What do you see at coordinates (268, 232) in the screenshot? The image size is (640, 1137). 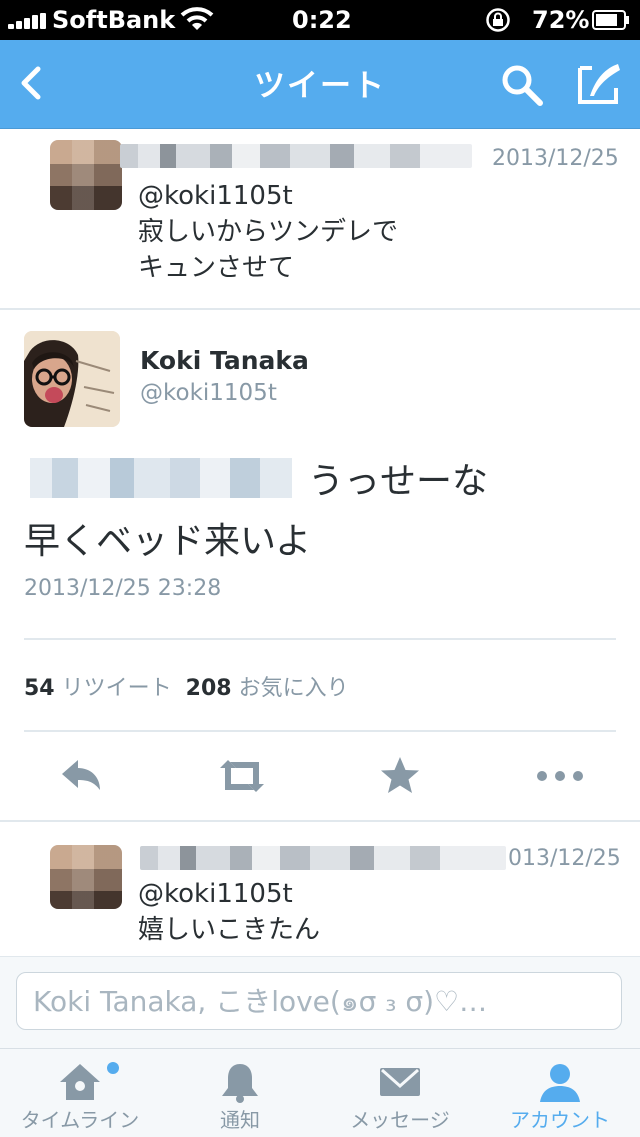 I see `reply-text-line1: 寂しいからツンデレで` at bounding box center [268, 232].